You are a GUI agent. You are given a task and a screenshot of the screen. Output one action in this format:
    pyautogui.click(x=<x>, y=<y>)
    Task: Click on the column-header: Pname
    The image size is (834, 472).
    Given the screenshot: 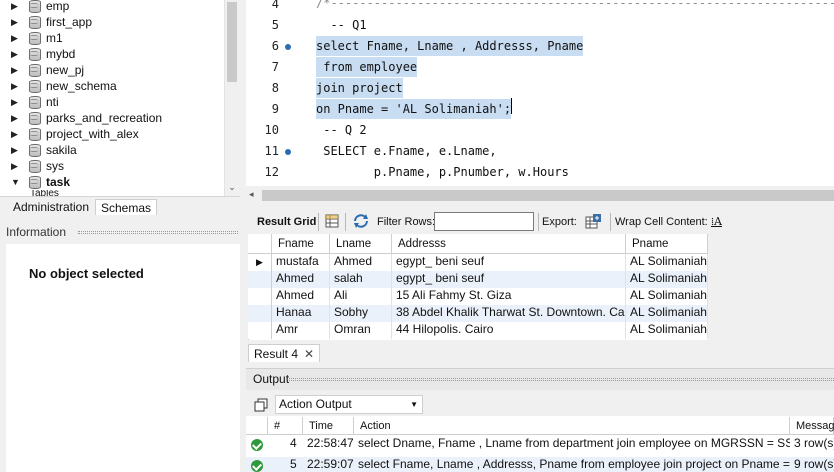 What is the action you would take?
    pyautogui.click(x=667, y=244)
    